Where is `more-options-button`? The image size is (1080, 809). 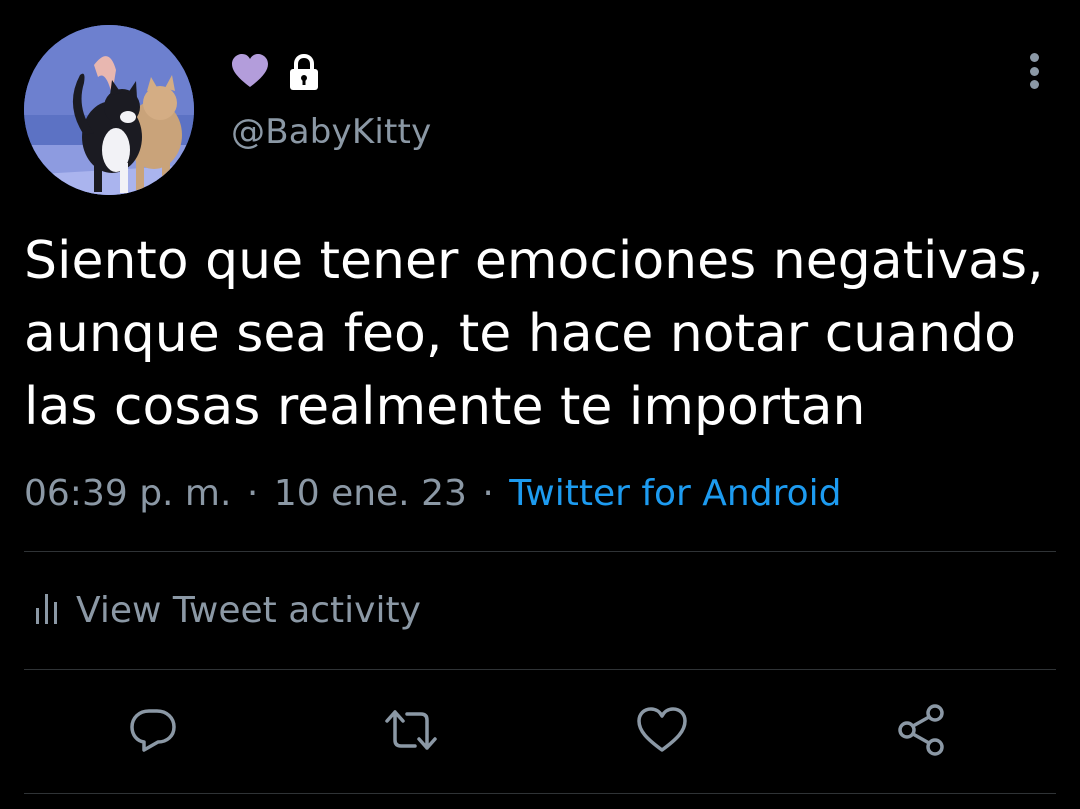
more-options-button is located at coordinates (1034, 71).